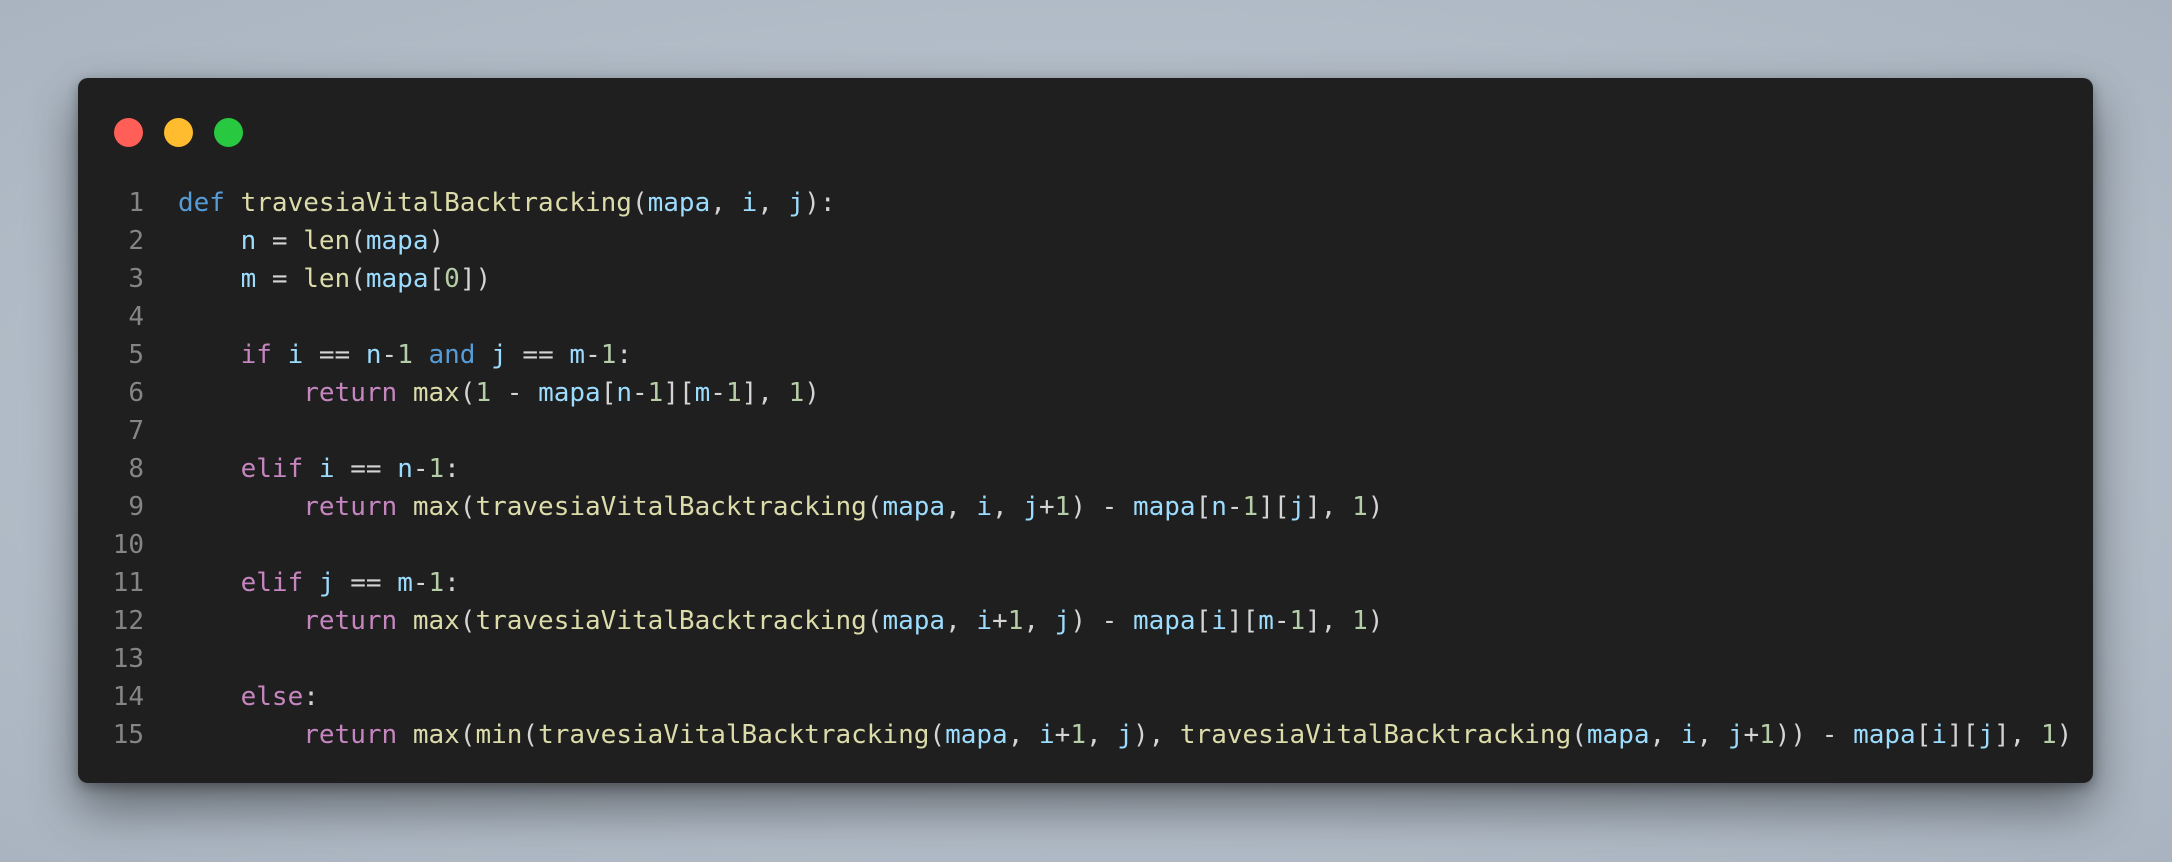 This screenshot has height=862, width=2172. I want to click on punctuation-token: ):, so click(820, 203).